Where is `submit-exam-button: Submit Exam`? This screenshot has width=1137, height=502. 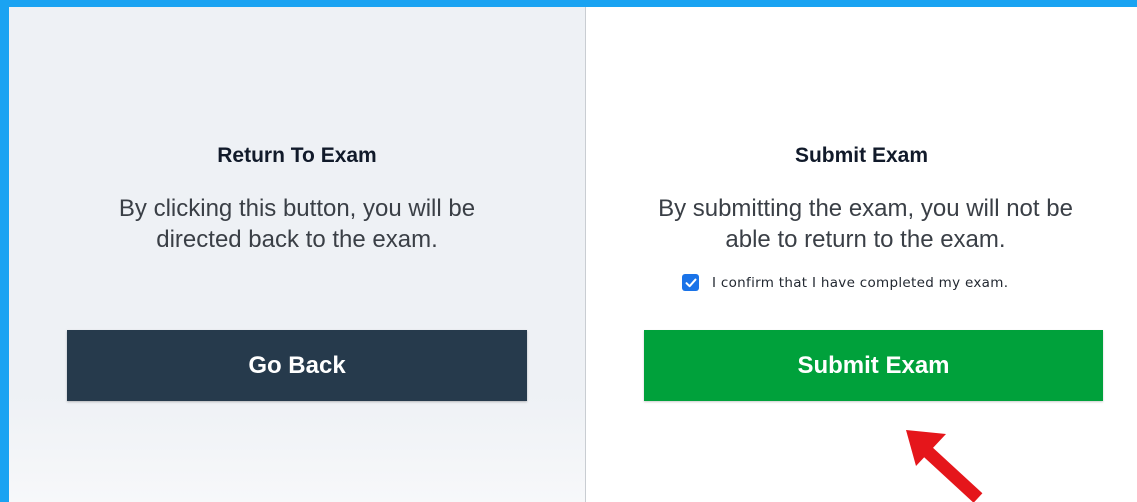 submit-exam-button: Submit Exam is located at coordinates (873, 365).